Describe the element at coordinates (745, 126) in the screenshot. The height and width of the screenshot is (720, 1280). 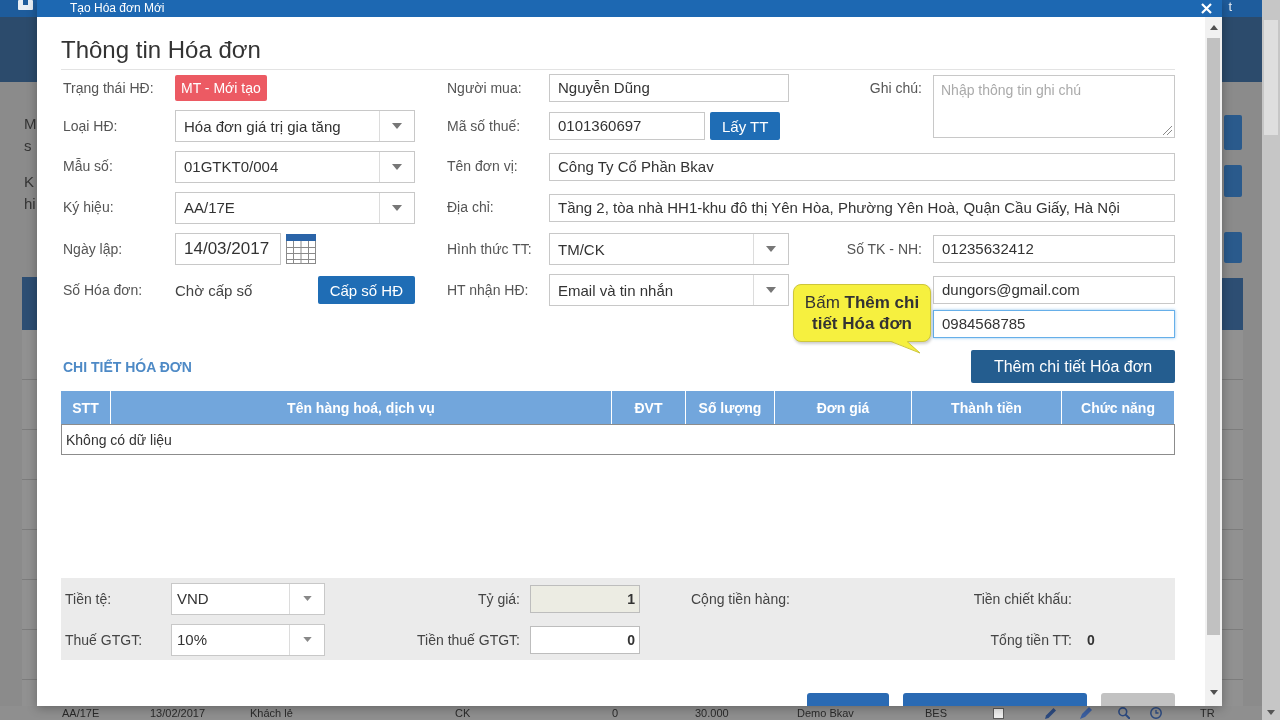
I see `lookup-button: Lấy TT` at that location.